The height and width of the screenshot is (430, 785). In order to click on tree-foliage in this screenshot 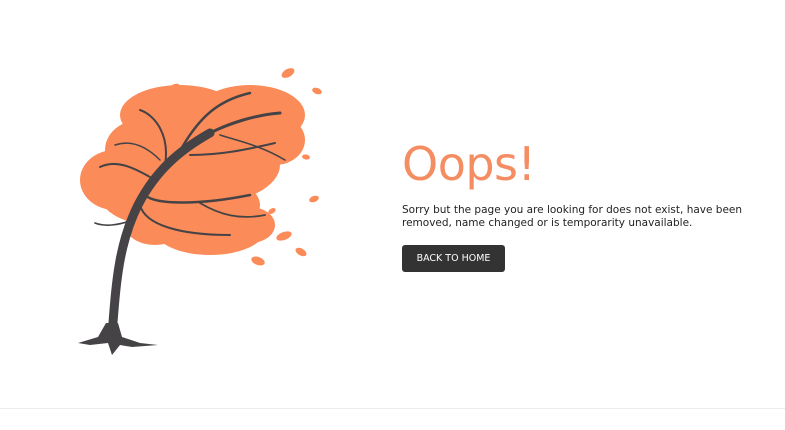, I will do `click(192, 170)`.